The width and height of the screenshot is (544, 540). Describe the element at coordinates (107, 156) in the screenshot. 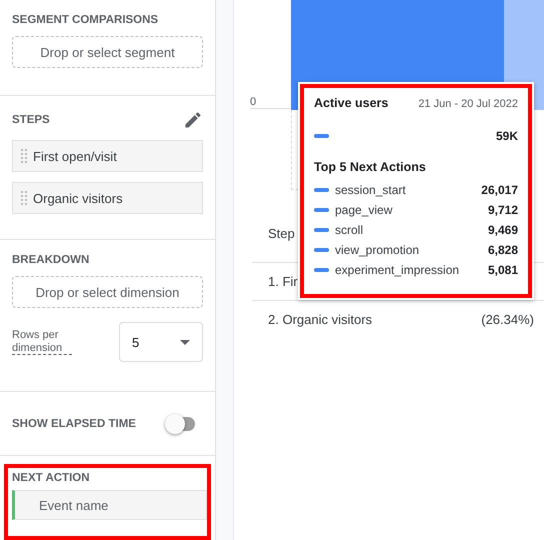

I see `step-chip: First open/visit` at that location.